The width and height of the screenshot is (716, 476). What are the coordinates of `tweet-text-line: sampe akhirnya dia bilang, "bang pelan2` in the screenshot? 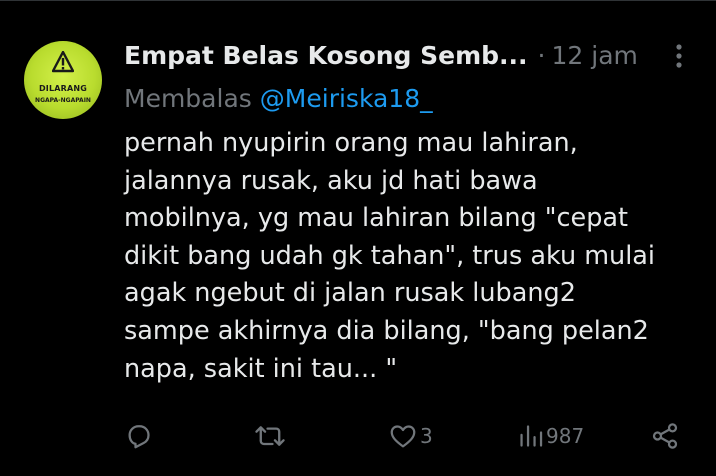 It's located at (386, 330).